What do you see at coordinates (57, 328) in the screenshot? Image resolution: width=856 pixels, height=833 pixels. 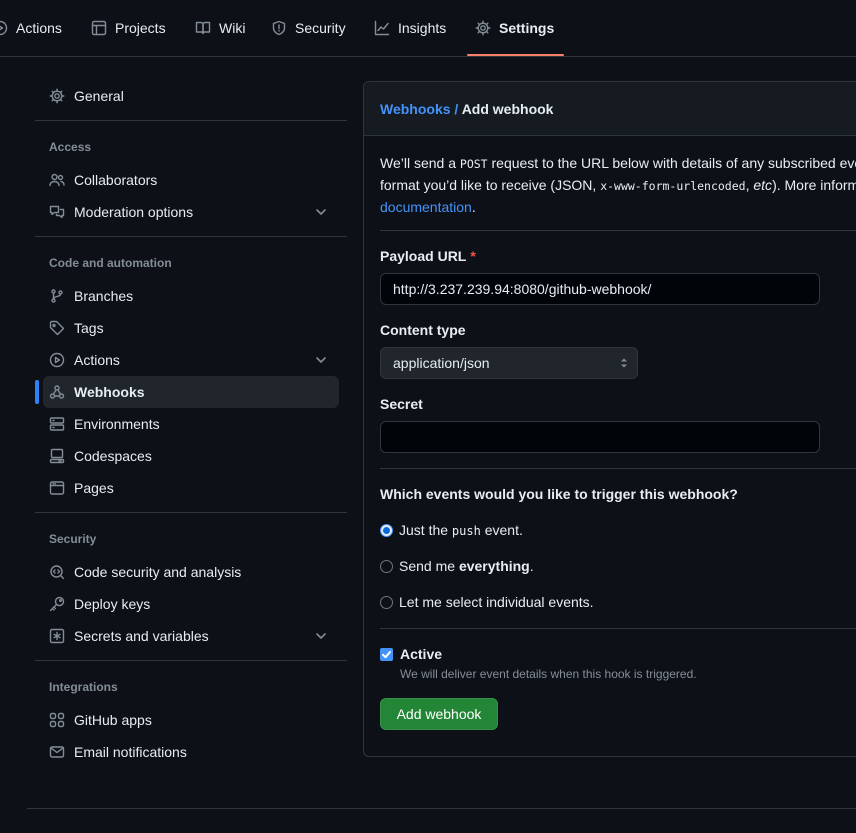 I see `tag-icon` at bounding box center [57, 328].